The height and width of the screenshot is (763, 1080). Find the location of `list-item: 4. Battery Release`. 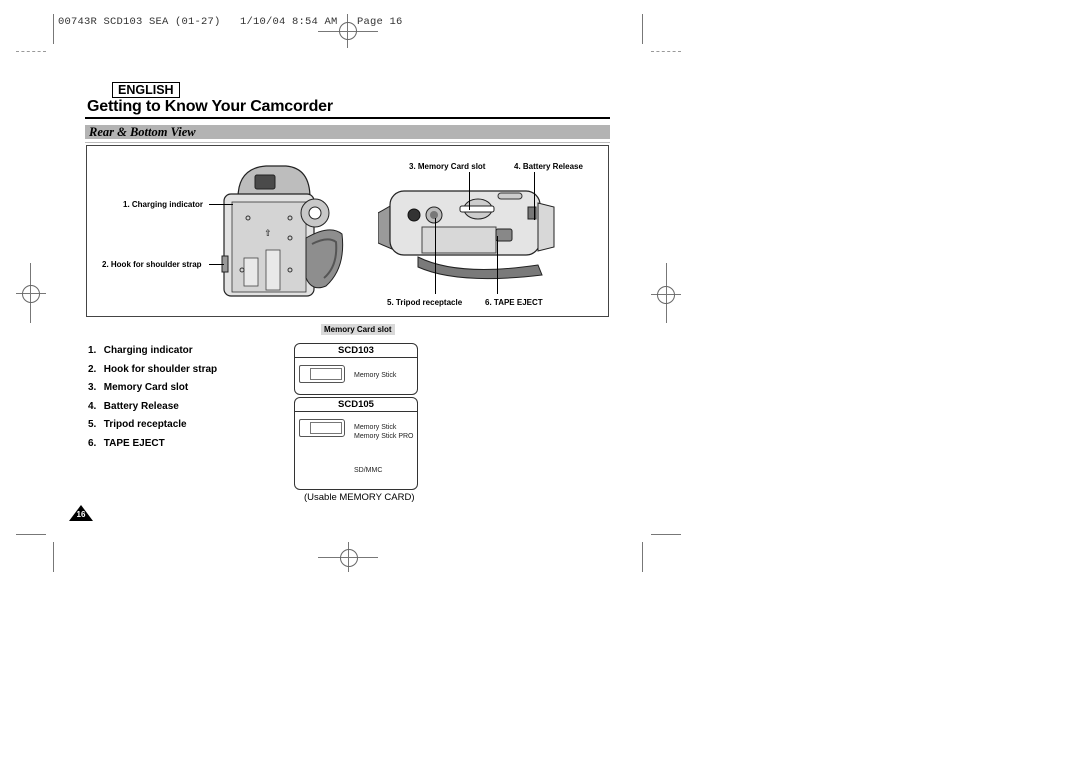

list-item: 4. Battery Release is located at coordinates (133, 406).